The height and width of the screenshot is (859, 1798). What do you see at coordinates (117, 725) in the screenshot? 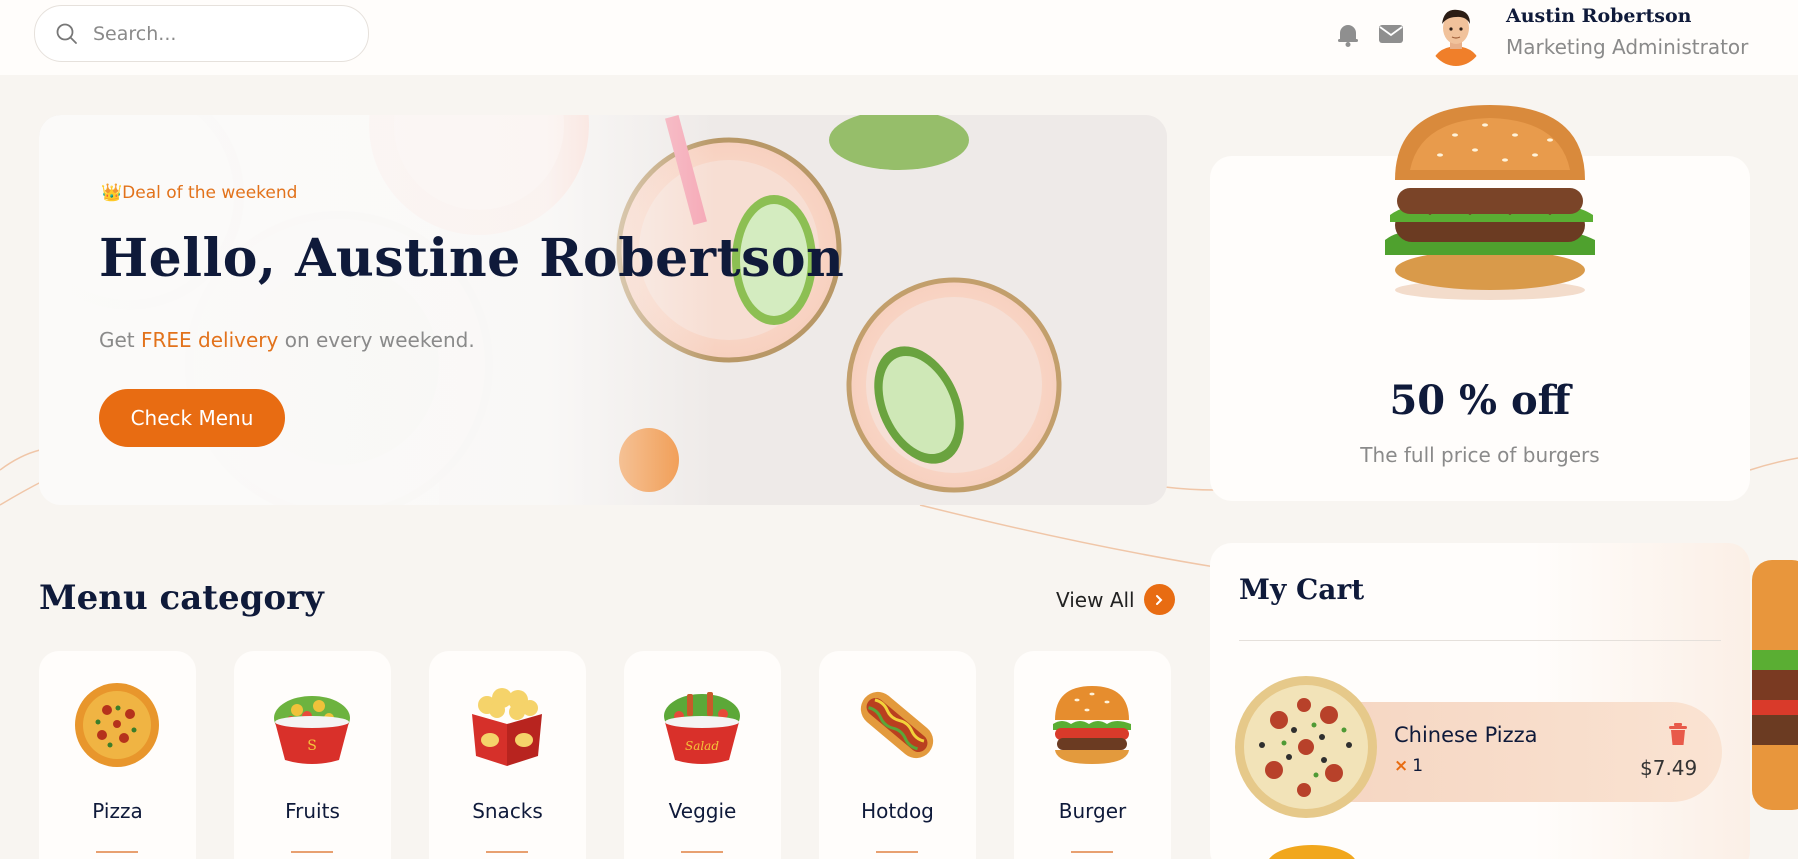
I see `pizza-icon` at bounding box center [117, 725].